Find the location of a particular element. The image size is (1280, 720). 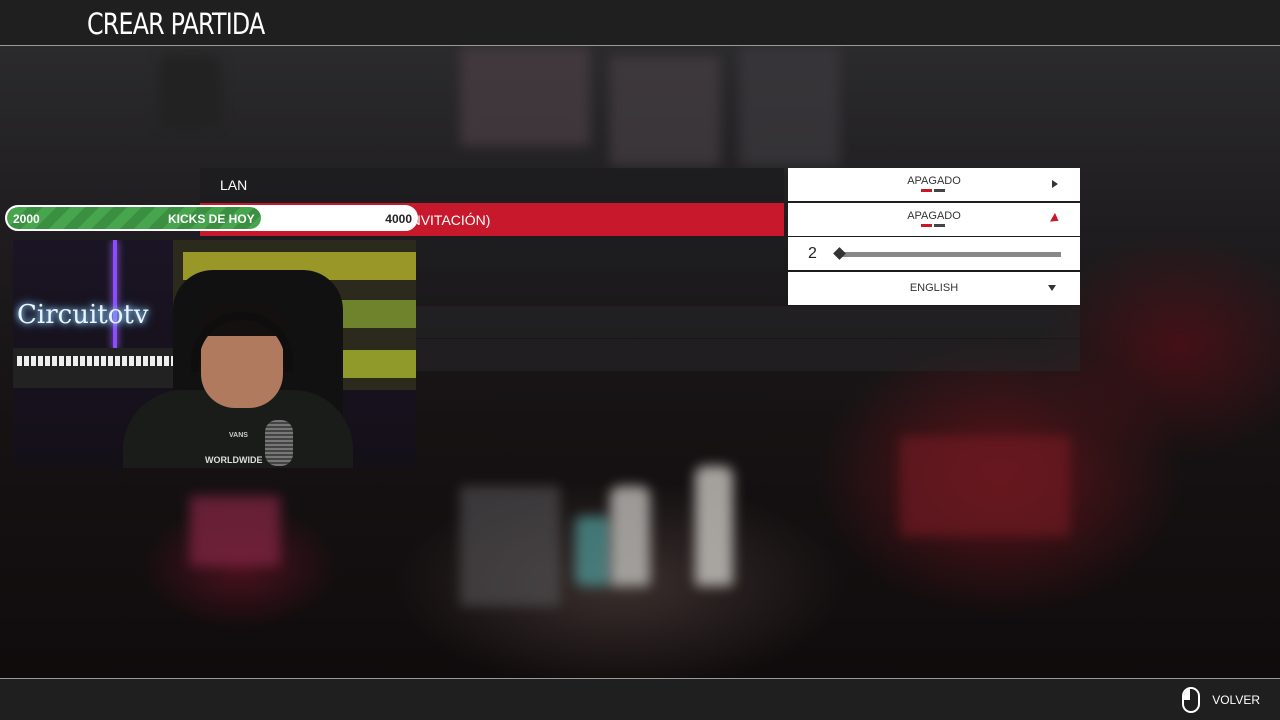

shirt-logo: VANS is located at coordinates (238, 435).